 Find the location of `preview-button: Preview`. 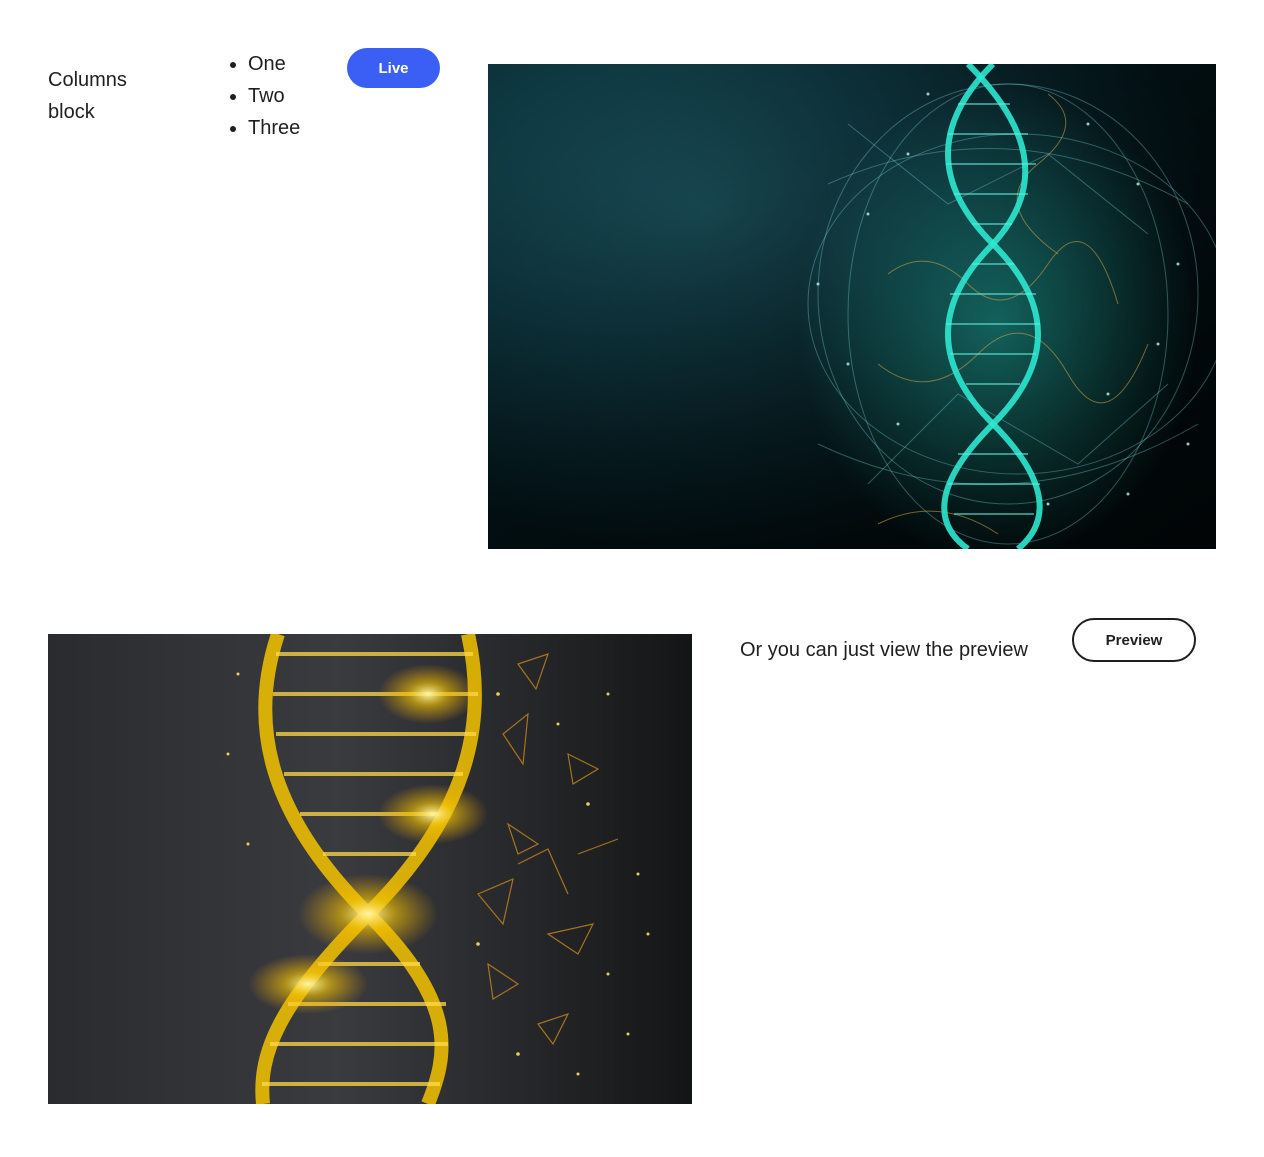

preview-button: Preview is located at coordinates (1134, 640).